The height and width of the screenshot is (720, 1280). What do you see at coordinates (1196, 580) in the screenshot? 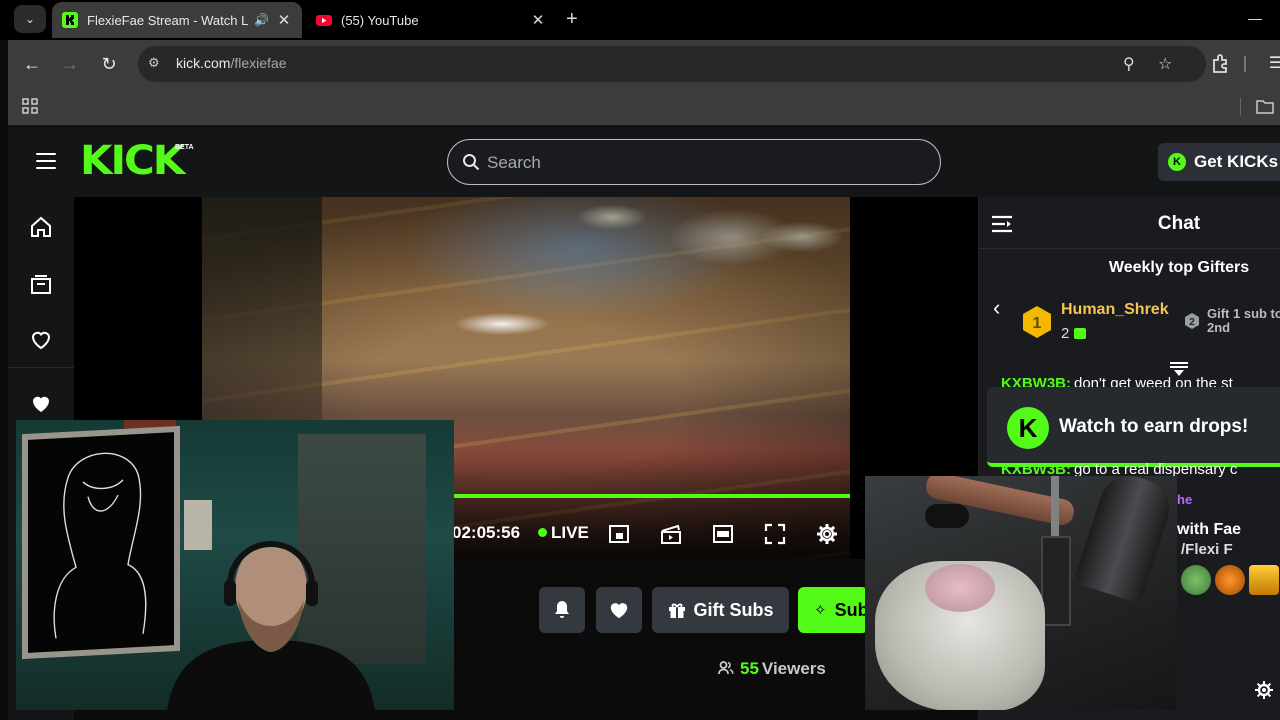
I see `pepe-emote-icon` at bounding box center [1196, 580].